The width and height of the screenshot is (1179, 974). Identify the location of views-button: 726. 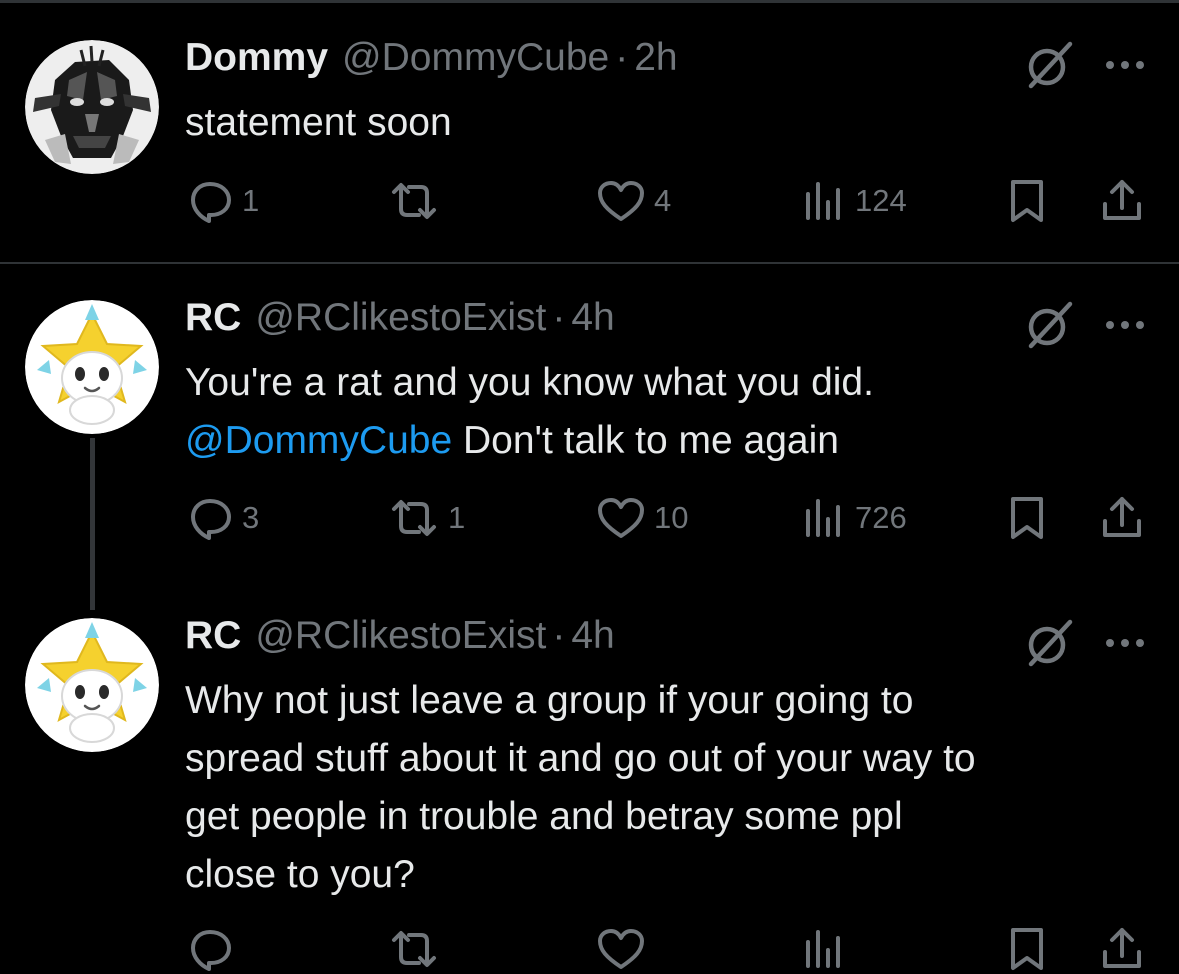
(855, 518).